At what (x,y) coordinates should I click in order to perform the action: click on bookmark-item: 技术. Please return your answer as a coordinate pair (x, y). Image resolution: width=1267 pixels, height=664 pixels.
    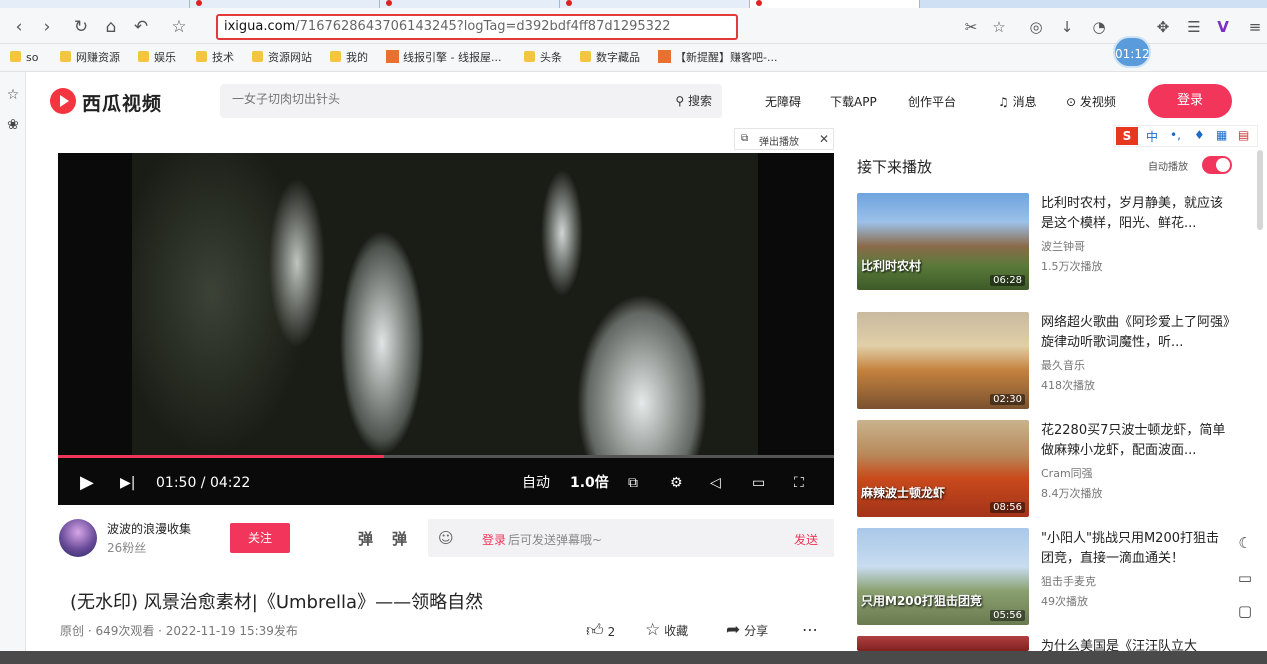
    Looking at the image, I should click on (215, 58).